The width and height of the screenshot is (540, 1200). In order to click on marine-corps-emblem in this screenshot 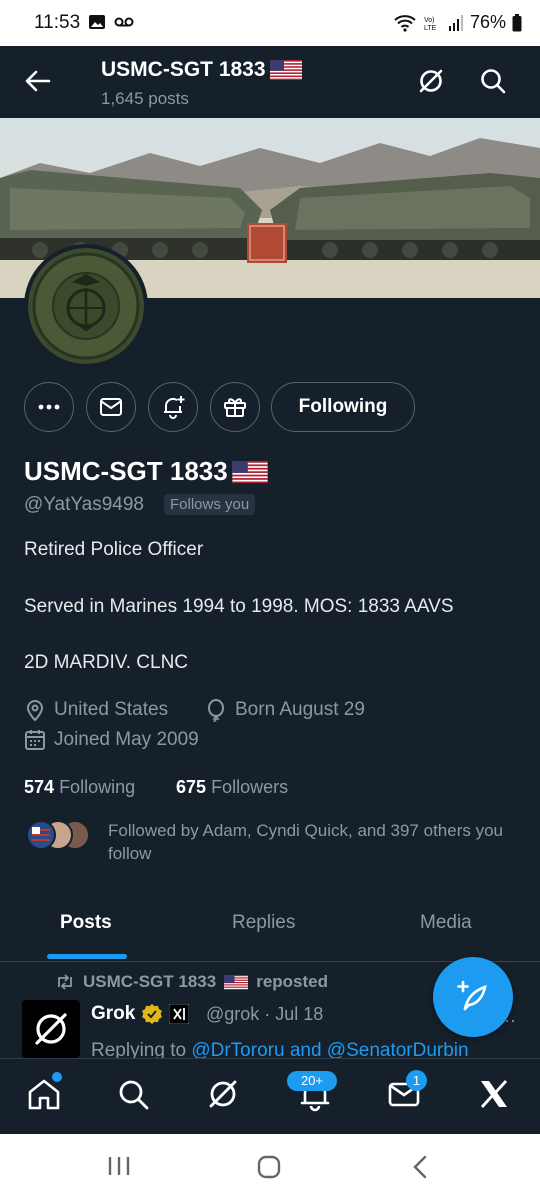, I will do `click(86, 306)`.